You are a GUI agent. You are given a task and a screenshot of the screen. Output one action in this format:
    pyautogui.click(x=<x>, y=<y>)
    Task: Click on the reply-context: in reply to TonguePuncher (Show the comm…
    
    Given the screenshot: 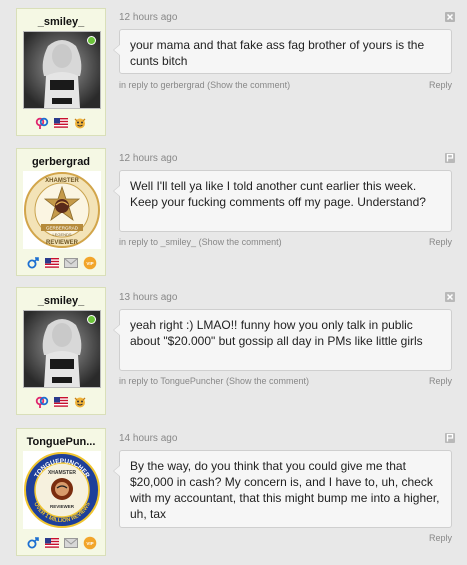 What is the action you would take?
    pyautogui.click(x=285, y=381)
    